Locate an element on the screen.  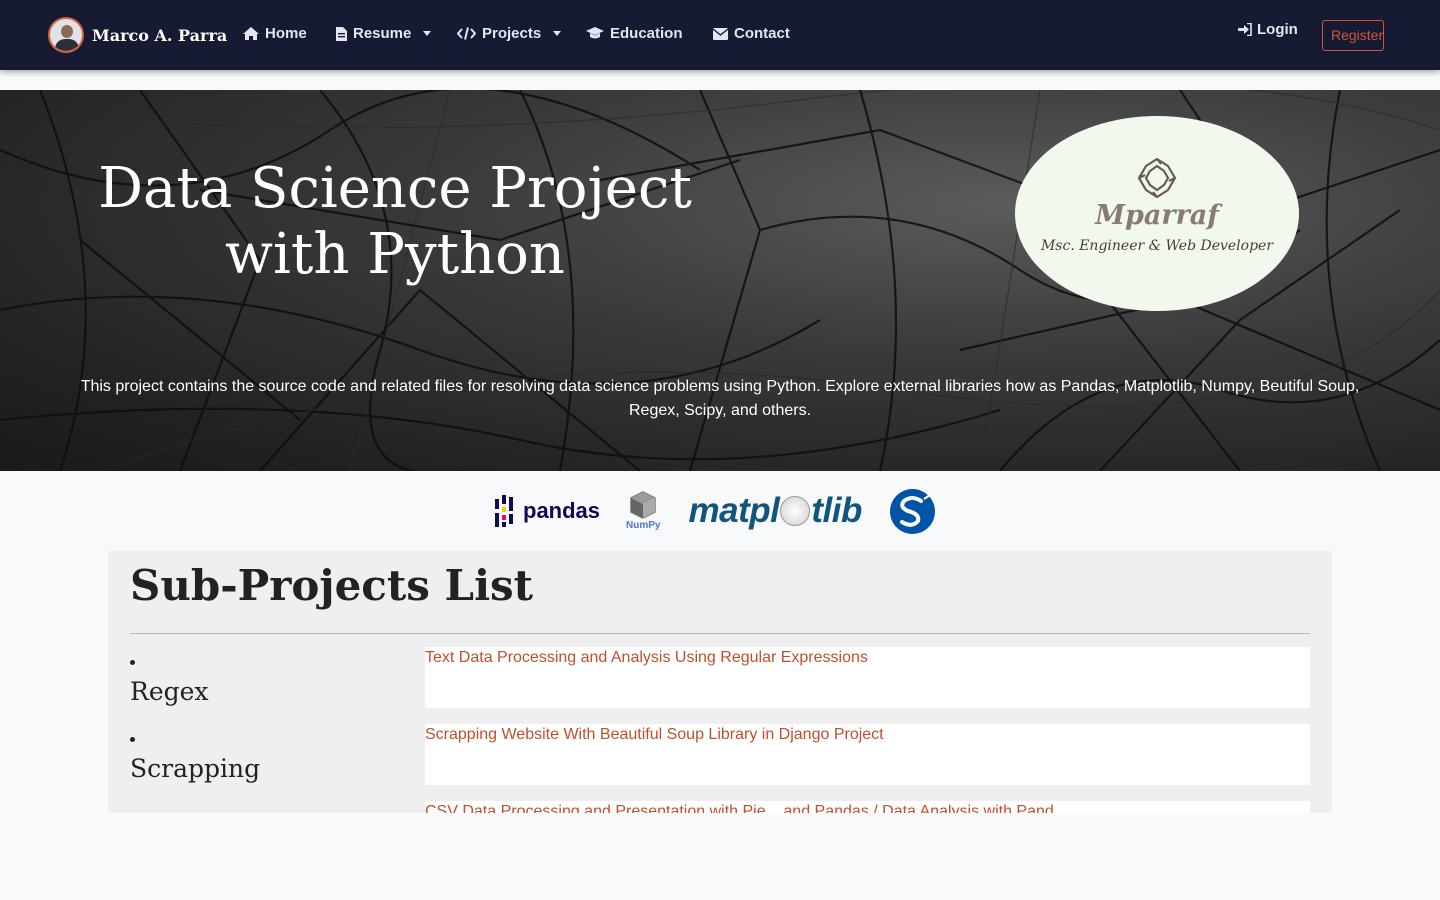
nav-education: Education is located at coordinates (634, 33).